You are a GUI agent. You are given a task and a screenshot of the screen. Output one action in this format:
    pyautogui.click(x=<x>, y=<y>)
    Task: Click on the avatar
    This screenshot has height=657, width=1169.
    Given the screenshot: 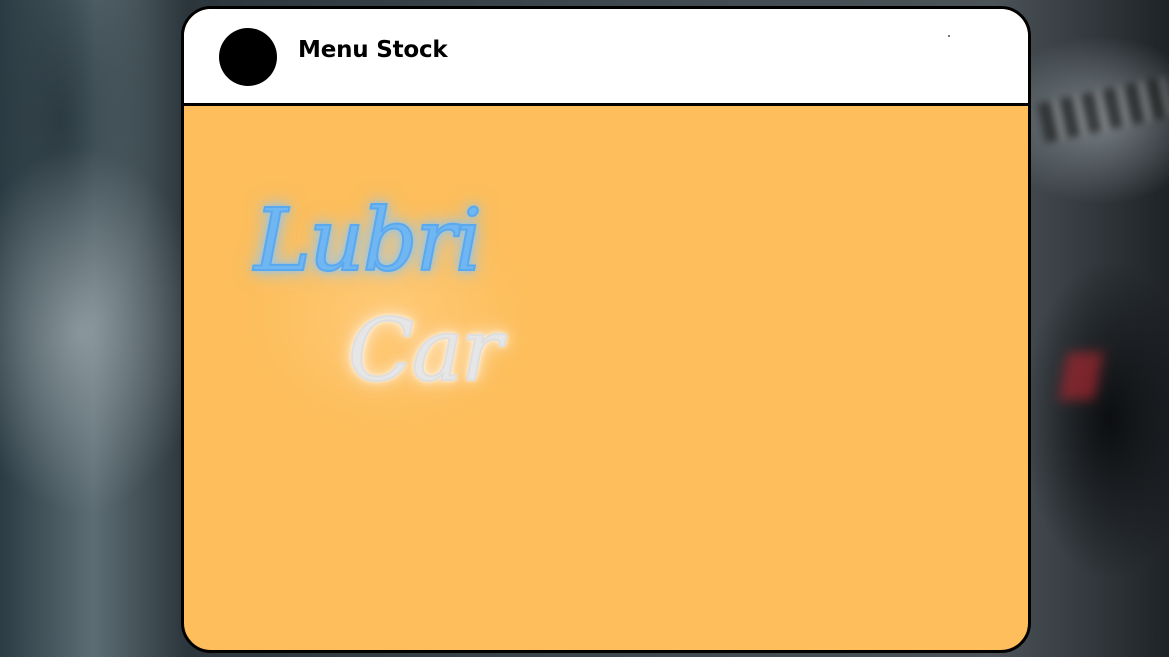 What is the action you would take?
    pyautogui.click(x=248, y=57)
    